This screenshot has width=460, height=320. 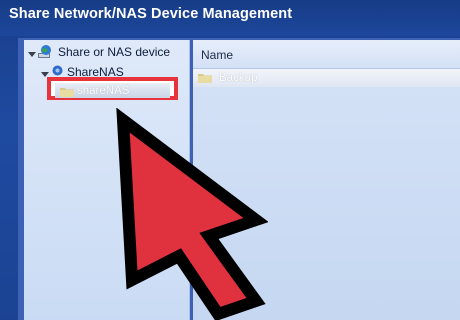 I want to click on list-item-backup: Backup, so click(x=326, y=78).